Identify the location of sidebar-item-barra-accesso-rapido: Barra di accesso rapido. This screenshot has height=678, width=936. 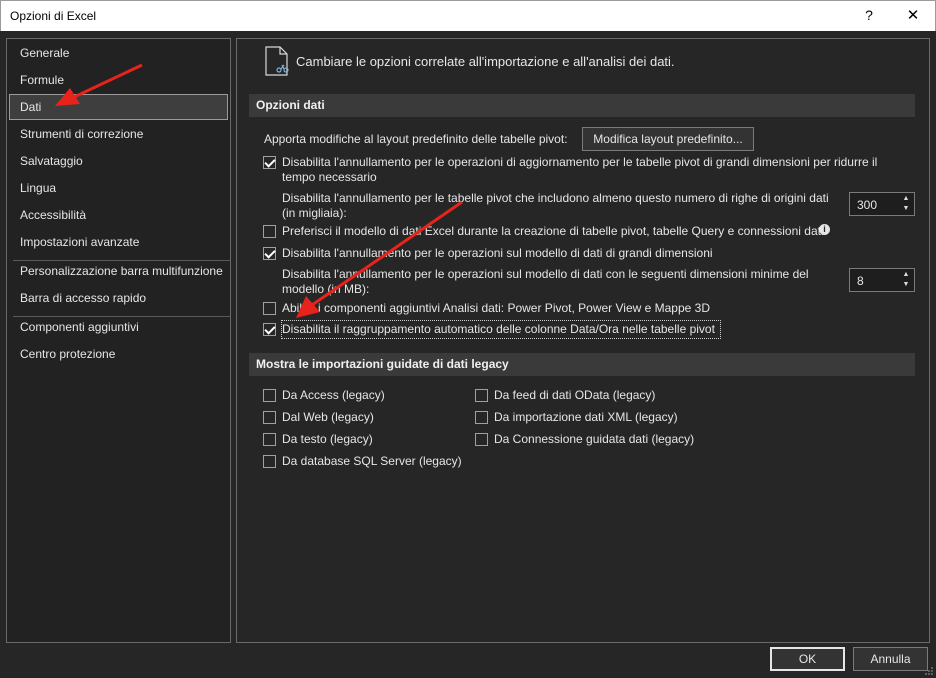
(118, 298).